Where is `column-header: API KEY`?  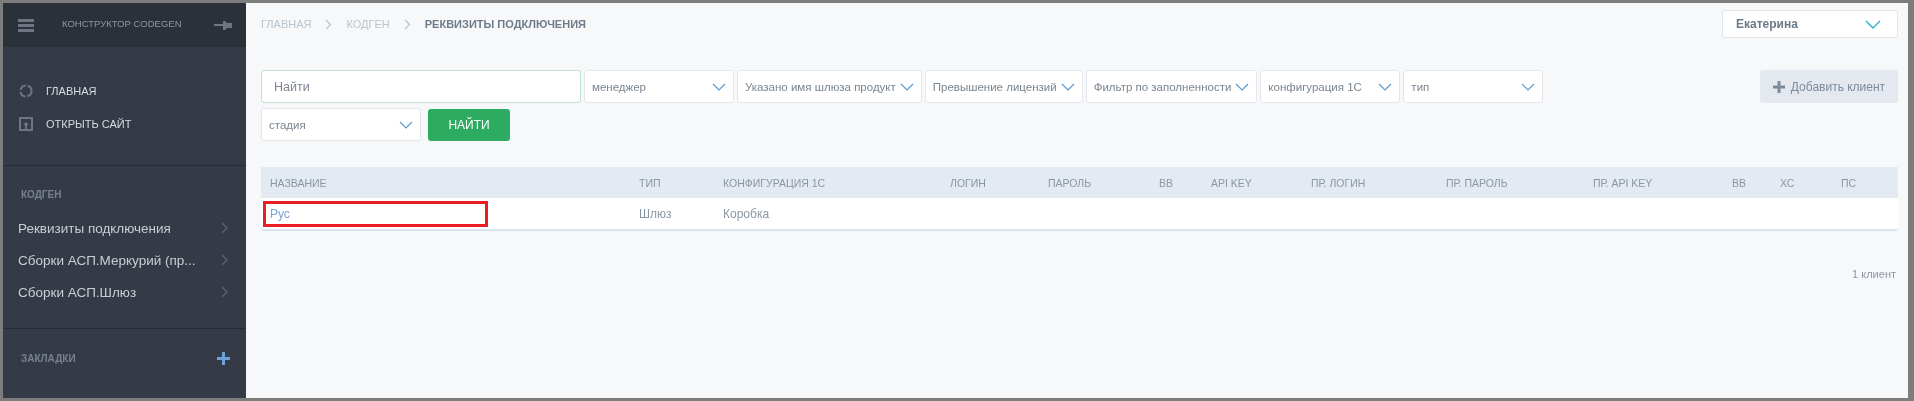
column-header: API KEY is located at coordinates (1261, 182).